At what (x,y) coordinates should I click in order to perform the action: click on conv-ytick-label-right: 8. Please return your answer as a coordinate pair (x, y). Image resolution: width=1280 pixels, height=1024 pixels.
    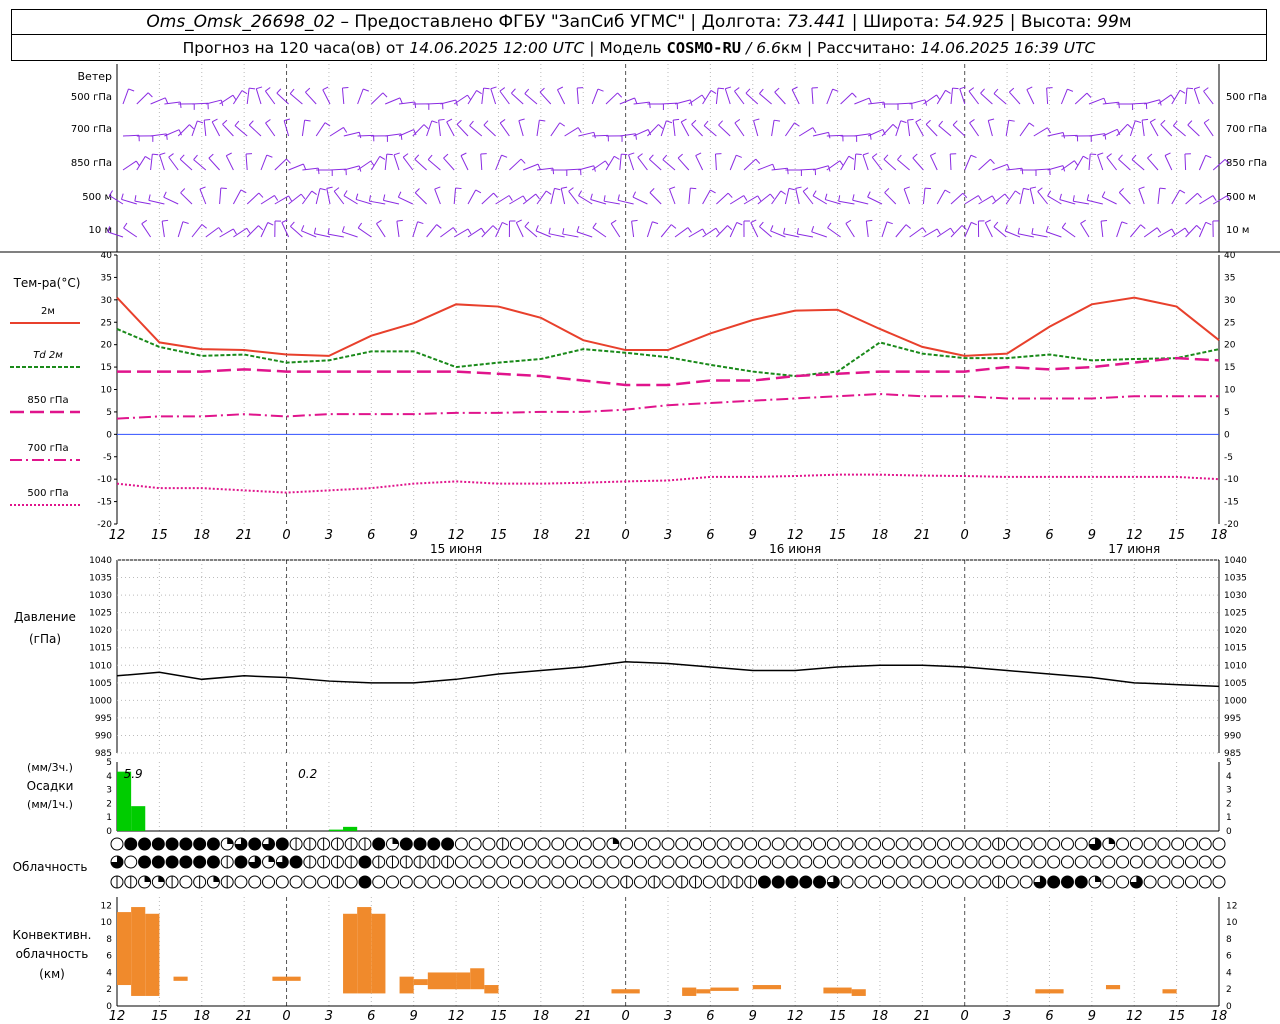
    Looking at the image, I should click on (1229, 940).